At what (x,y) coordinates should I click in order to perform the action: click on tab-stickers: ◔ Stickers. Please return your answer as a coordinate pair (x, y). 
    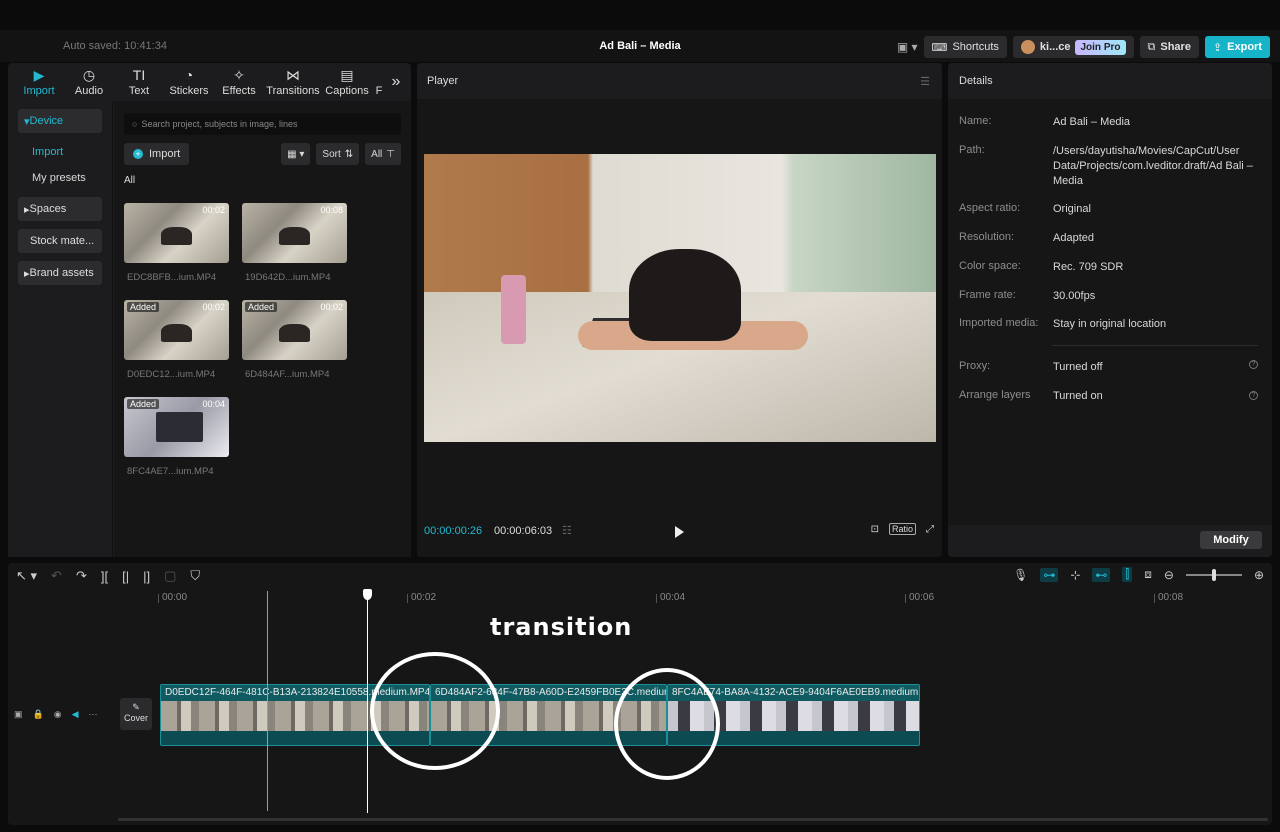
    Looking at the image, I should click on (189, 80).